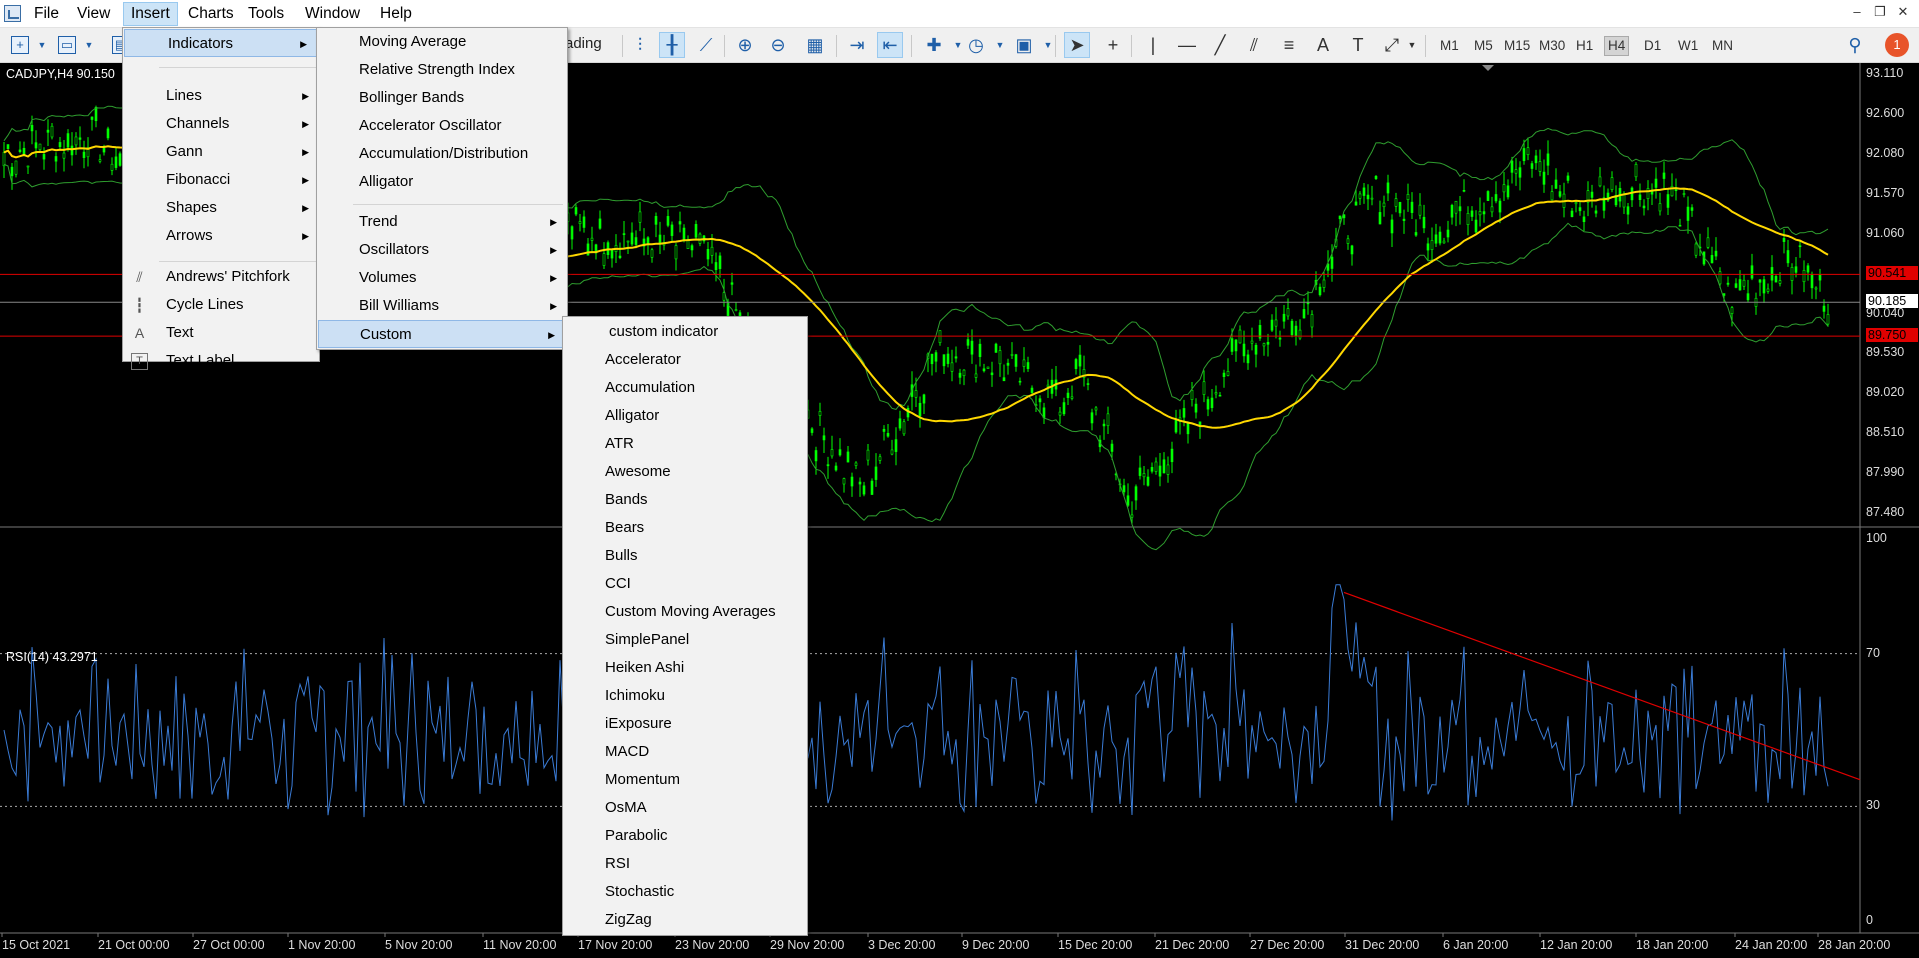 This screenshot has width=1919, height=958. What do you see at coordinates (266, 14) in the screenshot?
I see `menu-tools: Tools` at bounding box center [266, 14].